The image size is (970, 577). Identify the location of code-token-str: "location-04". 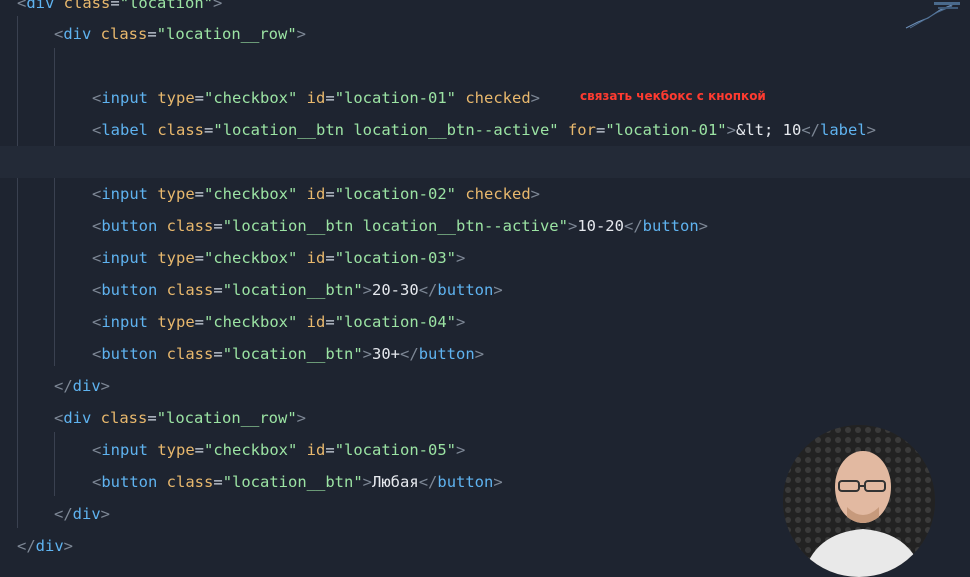
(395, 322).